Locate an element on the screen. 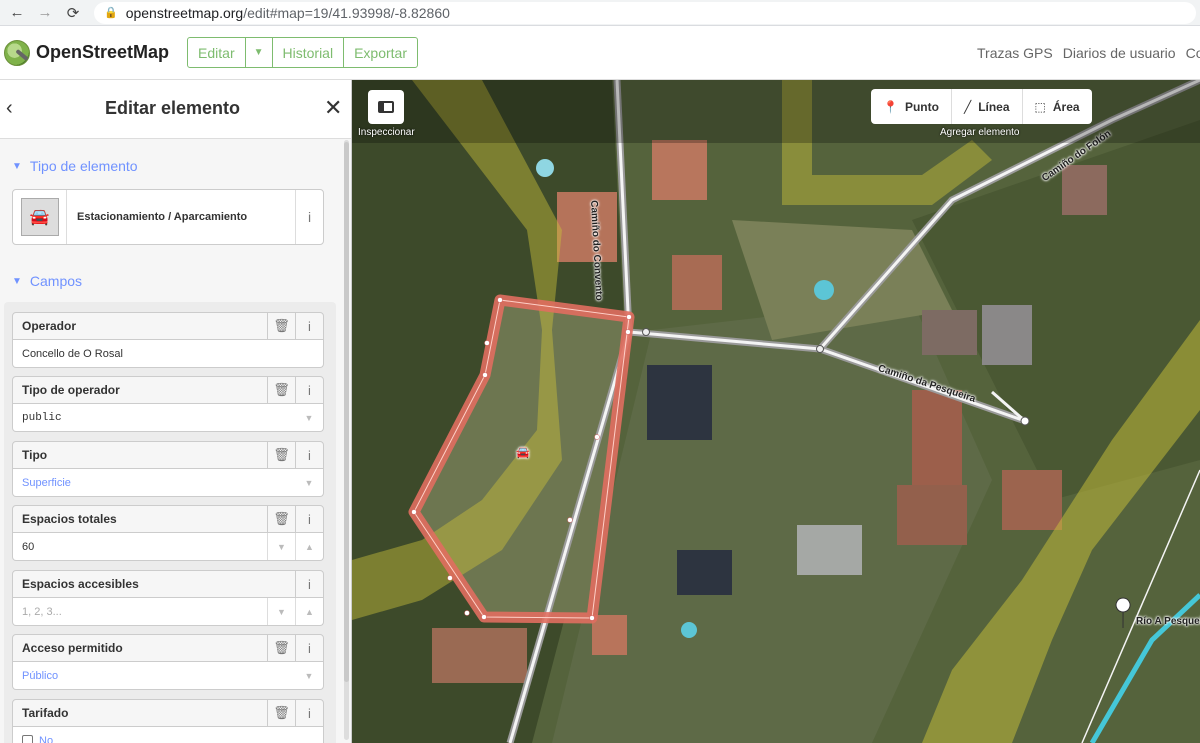 Image resolution: width=1200 pixels, height=743 pixels. field-label: Operador is located at coordinates (49, 326).